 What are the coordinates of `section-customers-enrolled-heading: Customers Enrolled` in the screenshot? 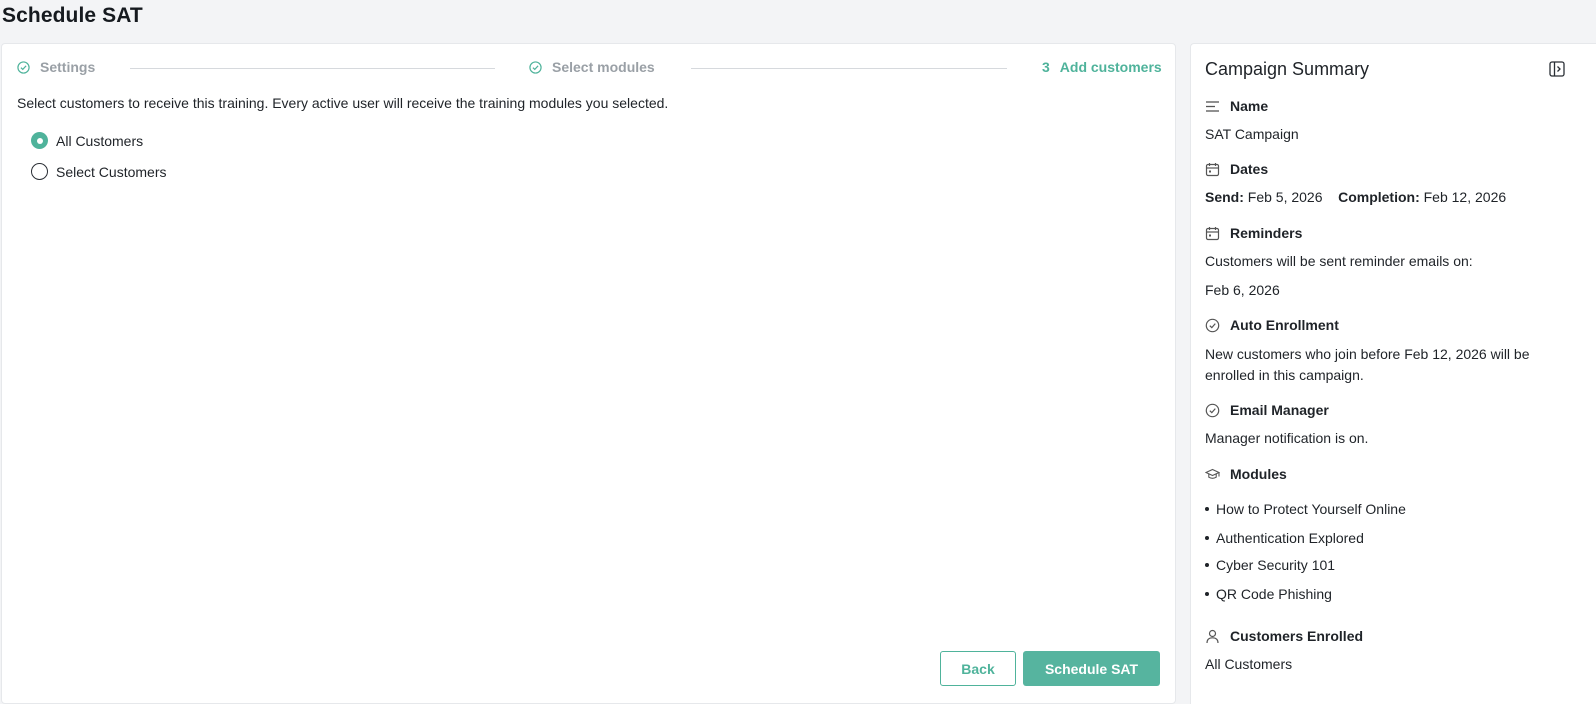 It's located at (1284, 636).